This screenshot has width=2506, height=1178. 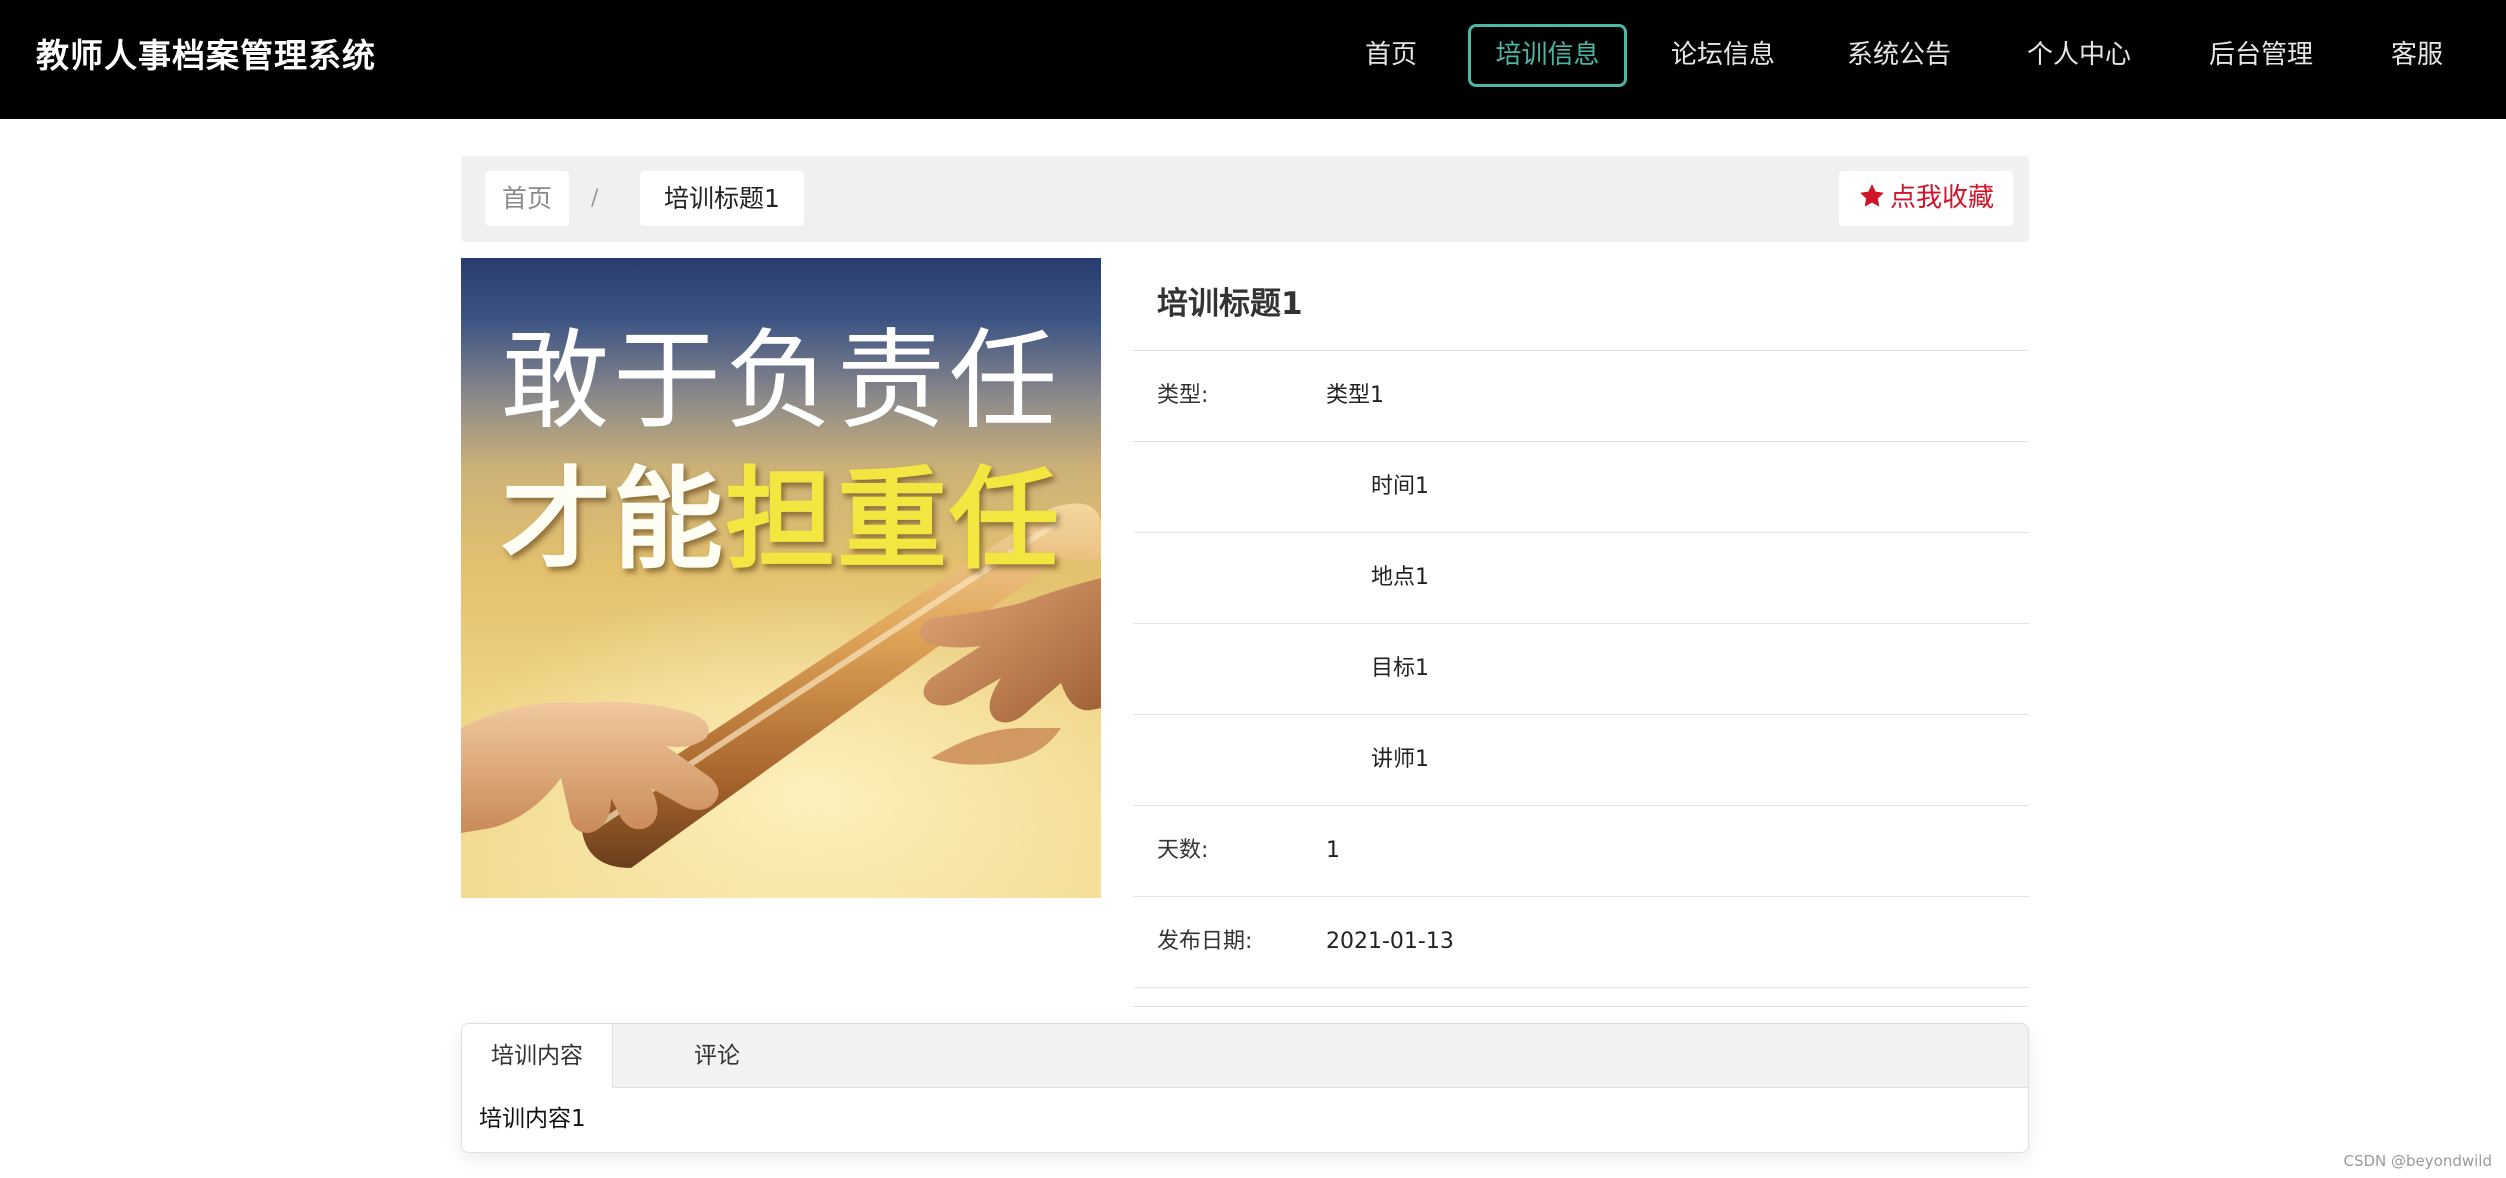 I want to click on date-label: 发布日期:, so click(x=1205, y=941).